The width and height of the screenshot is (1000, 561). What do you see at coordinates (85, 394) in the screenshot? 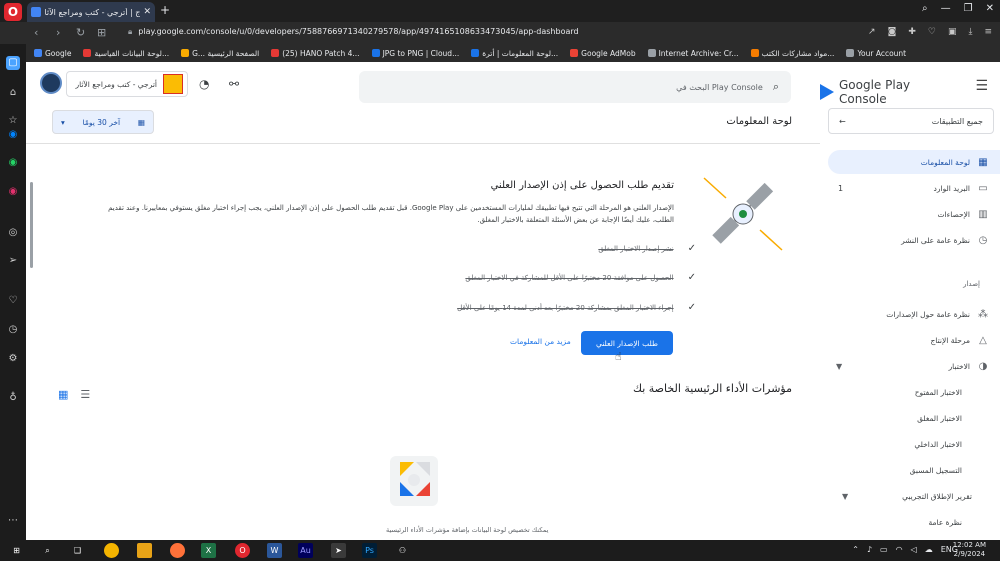
I see `list-view-icon: ☰` at bounding box center [85, 394].